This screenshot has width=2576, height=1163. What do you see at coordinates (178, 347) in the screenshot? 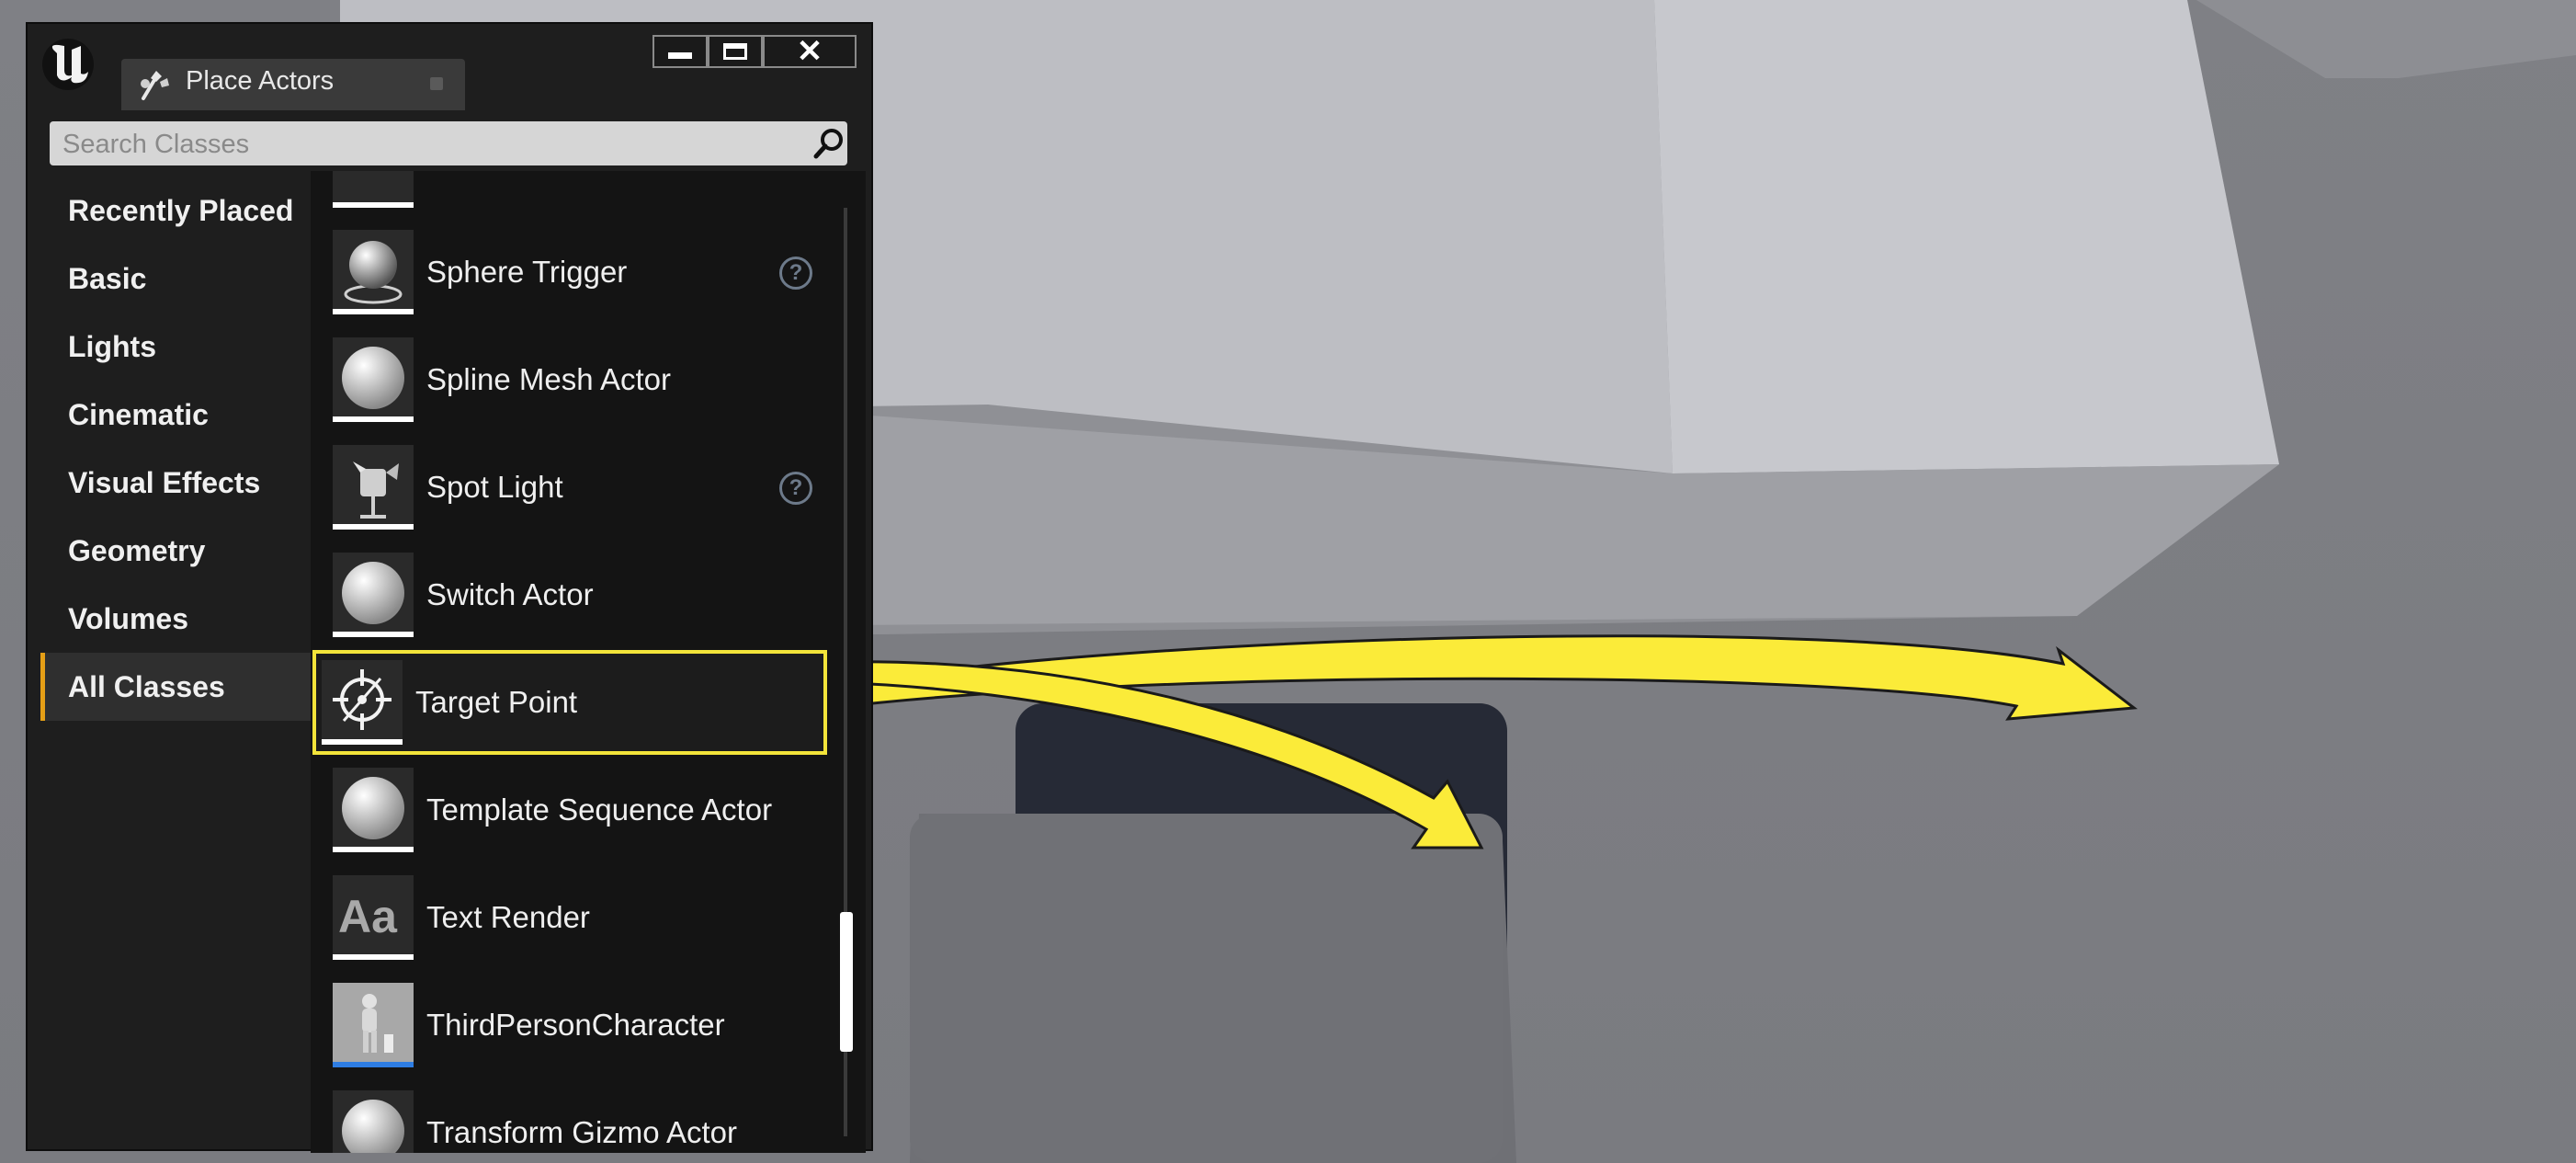
I see `category-lights: Lights` at bounding box center [178, 347].